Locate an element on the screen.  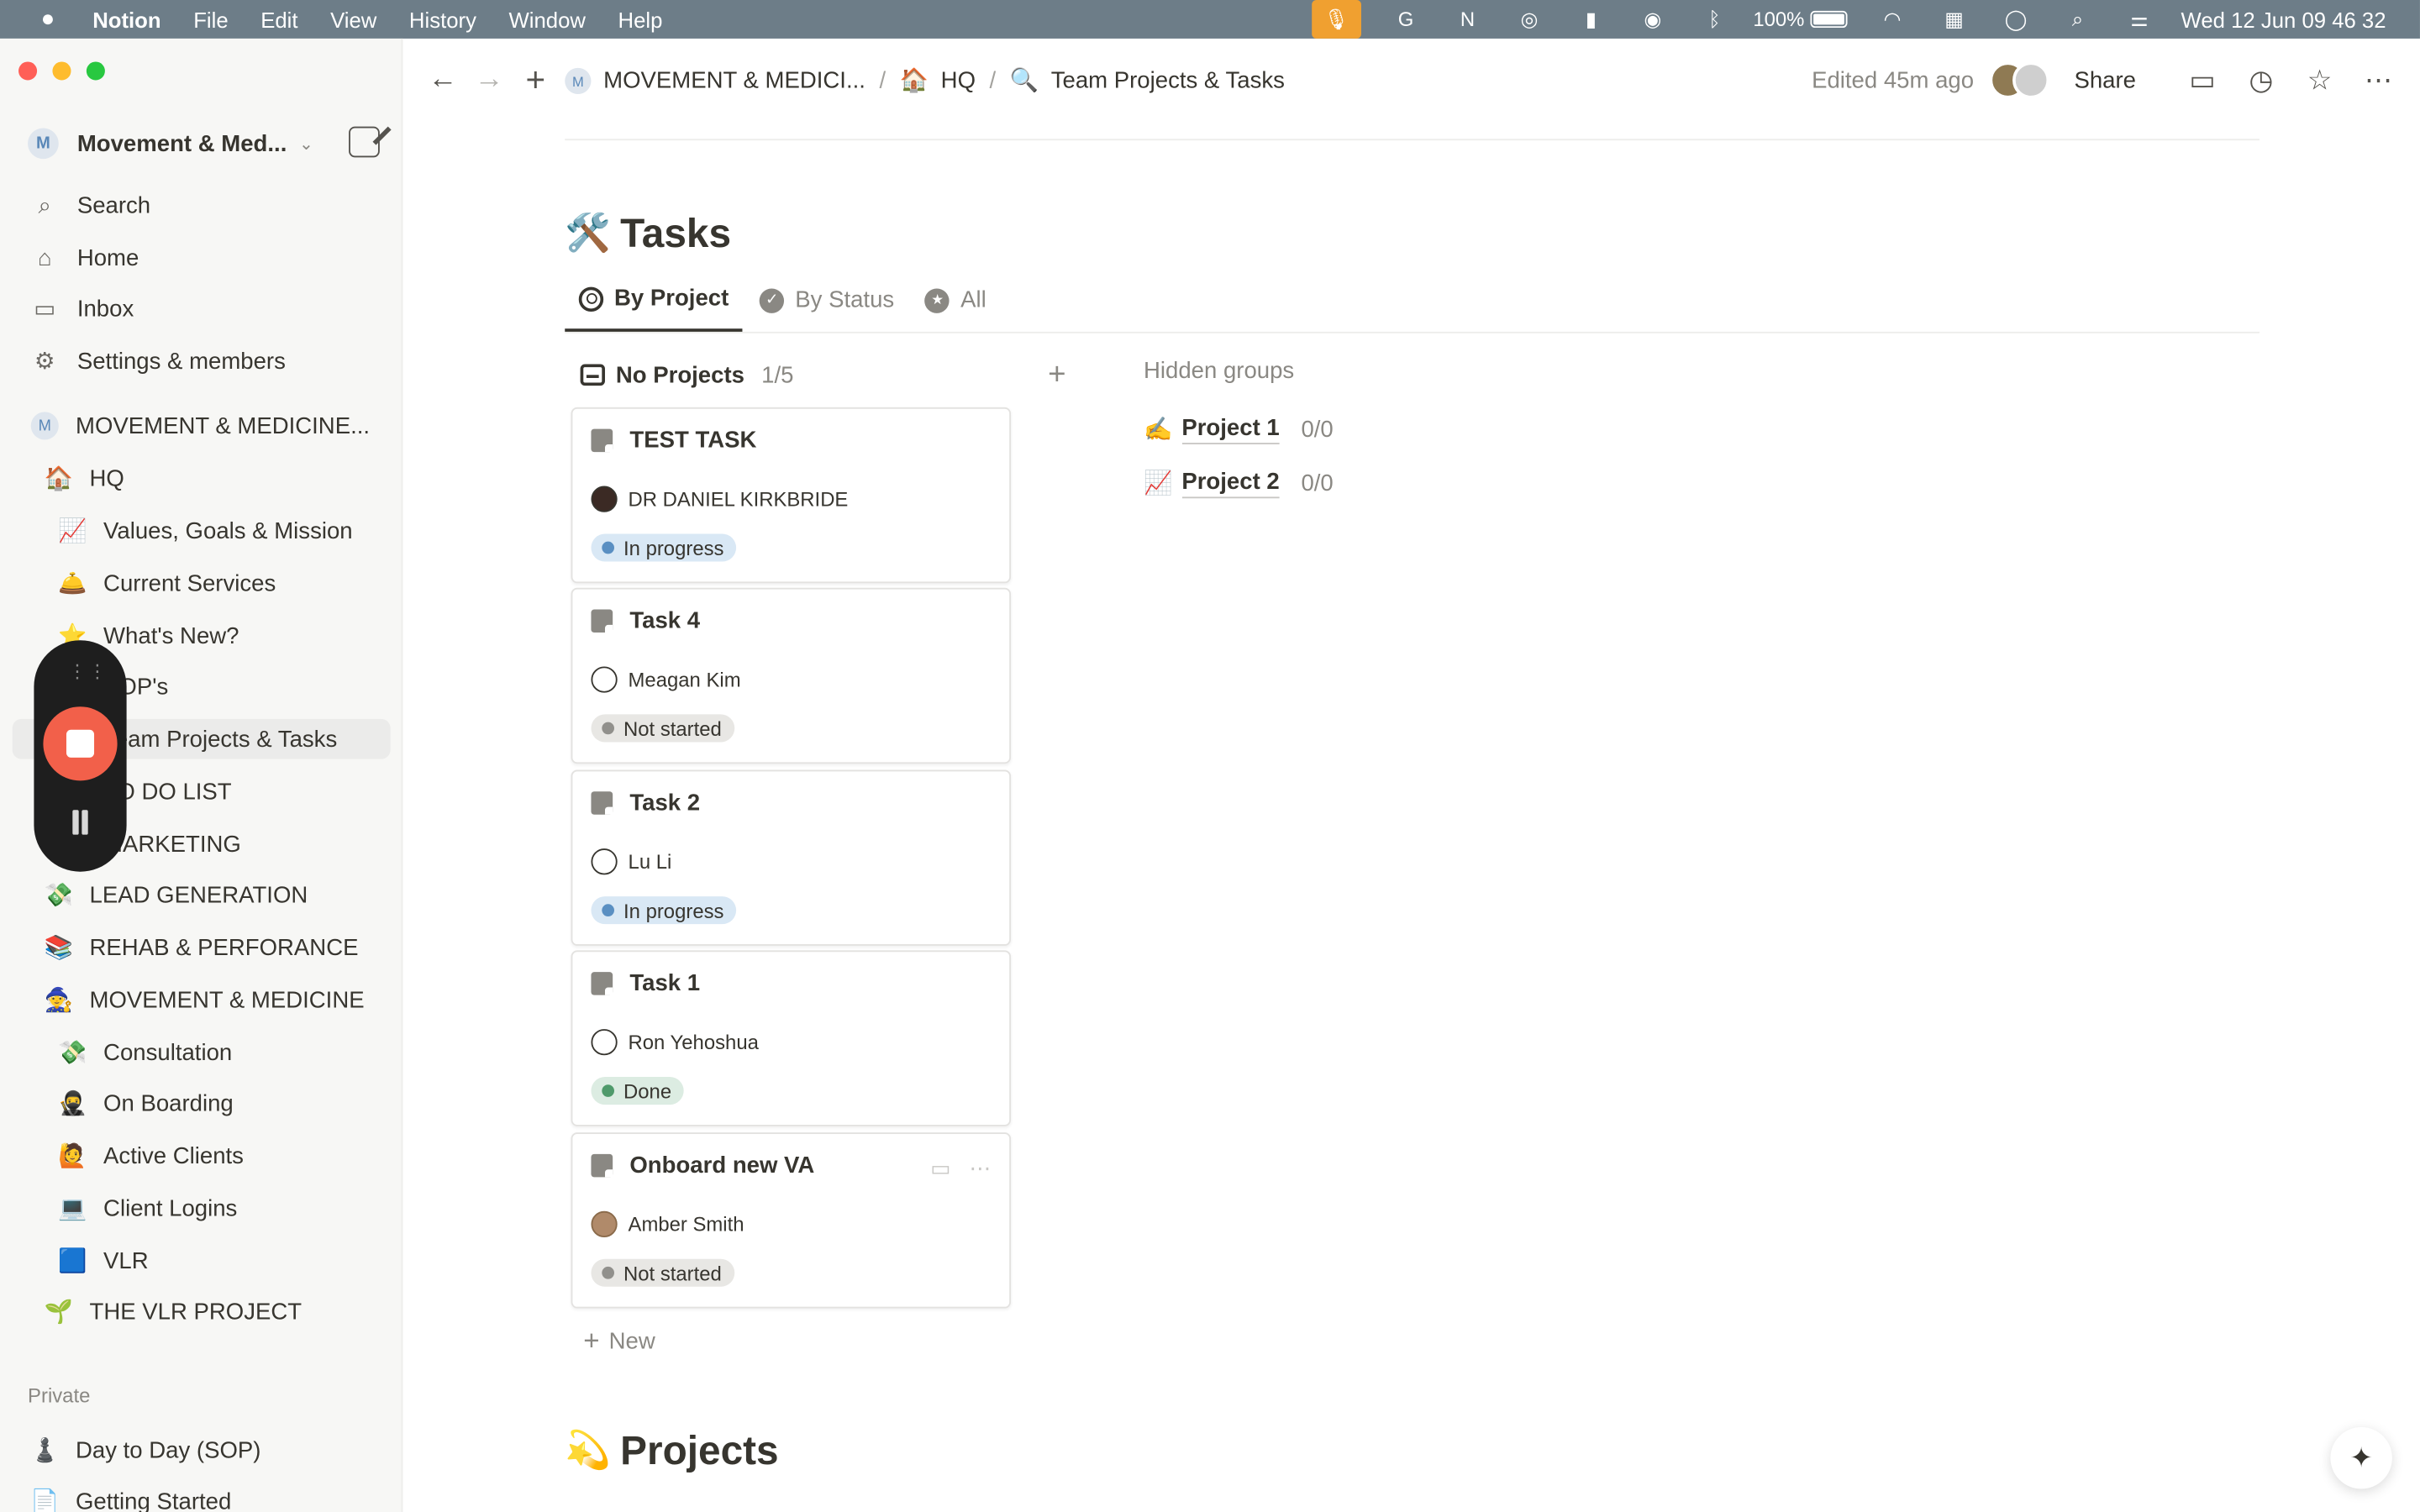
history-clock-icon: ◷ is located at coordinates (2261, 80).